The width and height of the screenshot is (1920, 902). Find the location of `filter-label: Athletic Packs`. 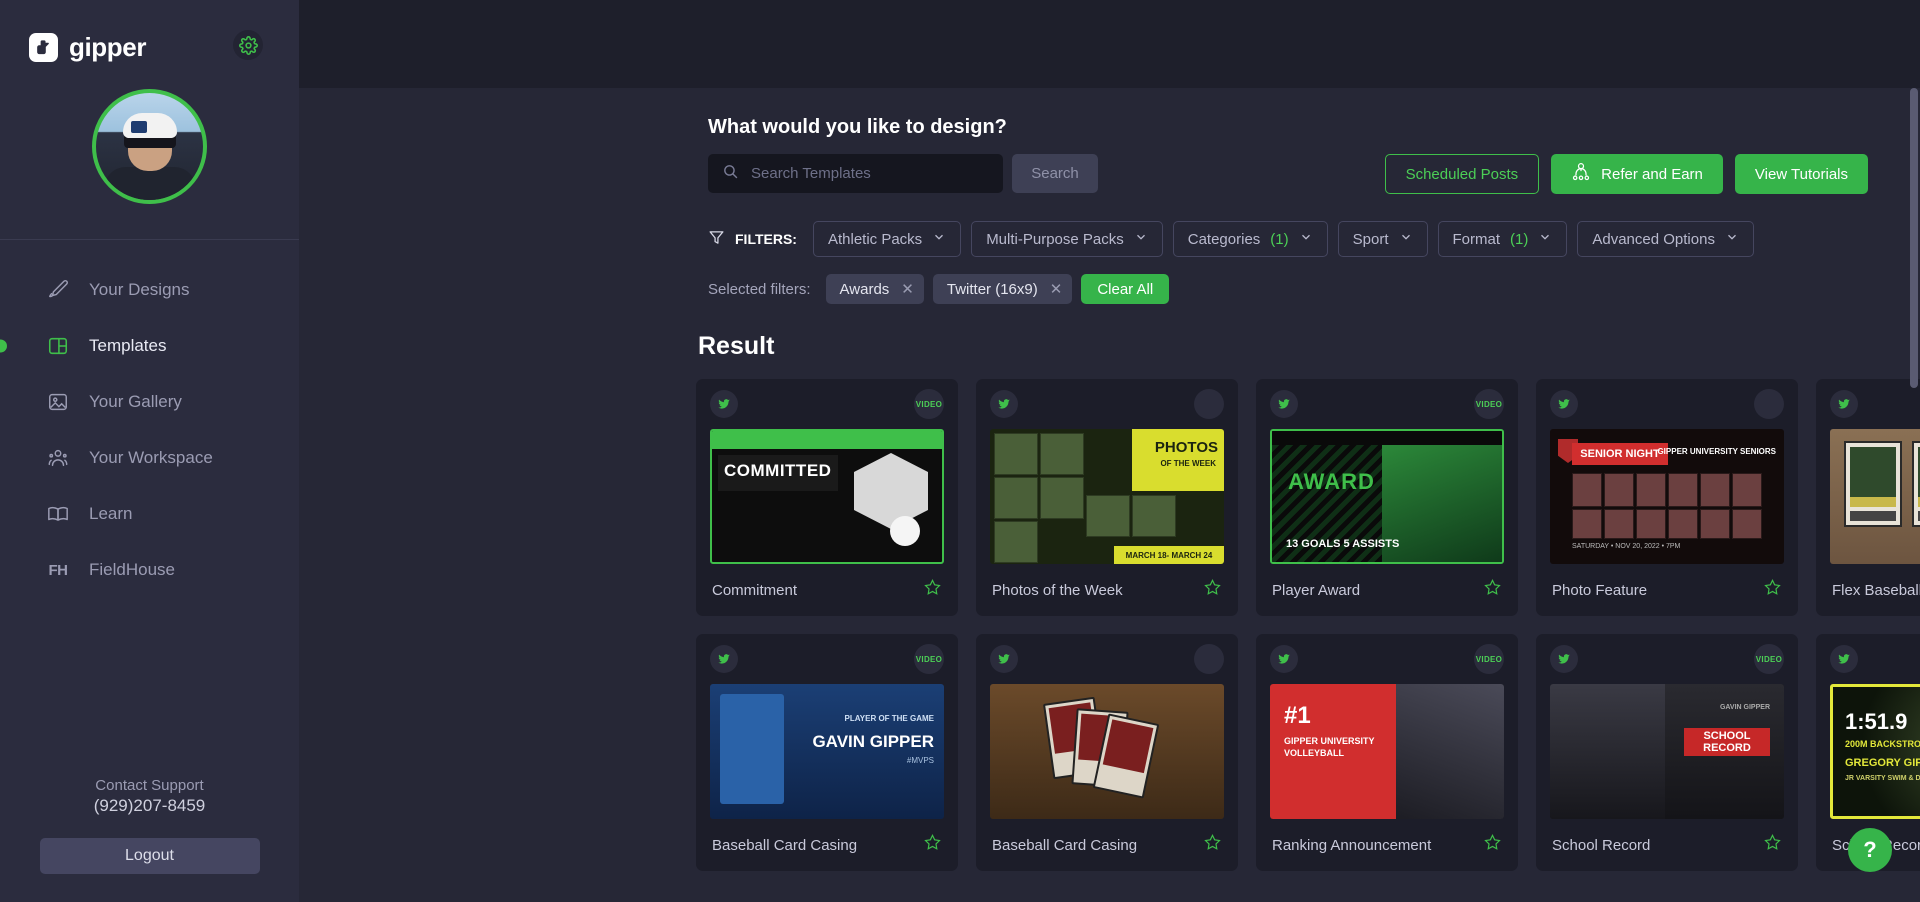

filter-label: Athletic Packs is located at coordinates (875, 239).